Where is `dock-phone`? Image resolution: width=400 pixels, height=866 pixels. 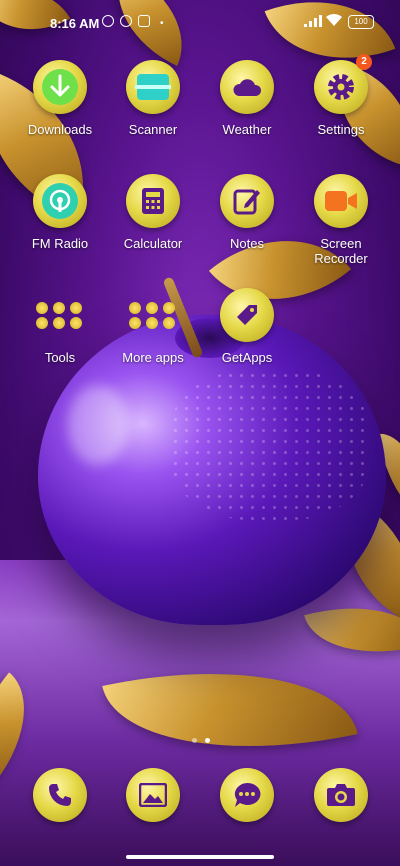
dock-phone is located at coordinates (60, 795).